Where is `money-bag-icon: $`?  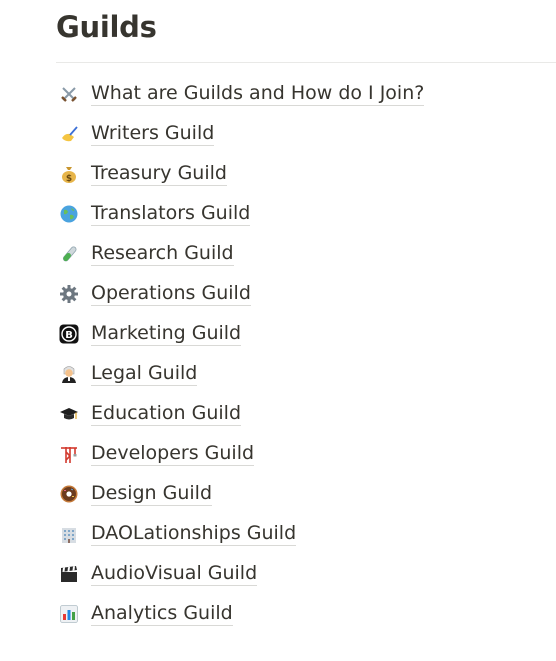
money-bag-icon: $ is located at coordinates (69, 174).